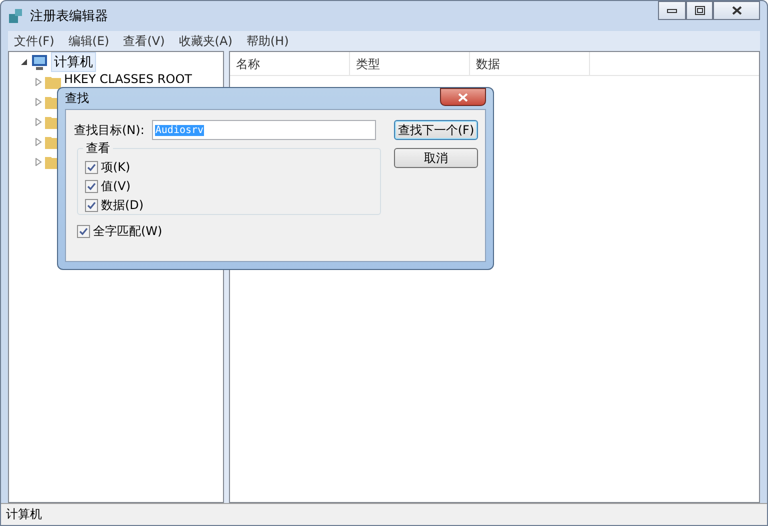 Image resolution: width=768 pixels, height=526 pixels. I want to click on menu-item: 文件(F), so click(34, 41).